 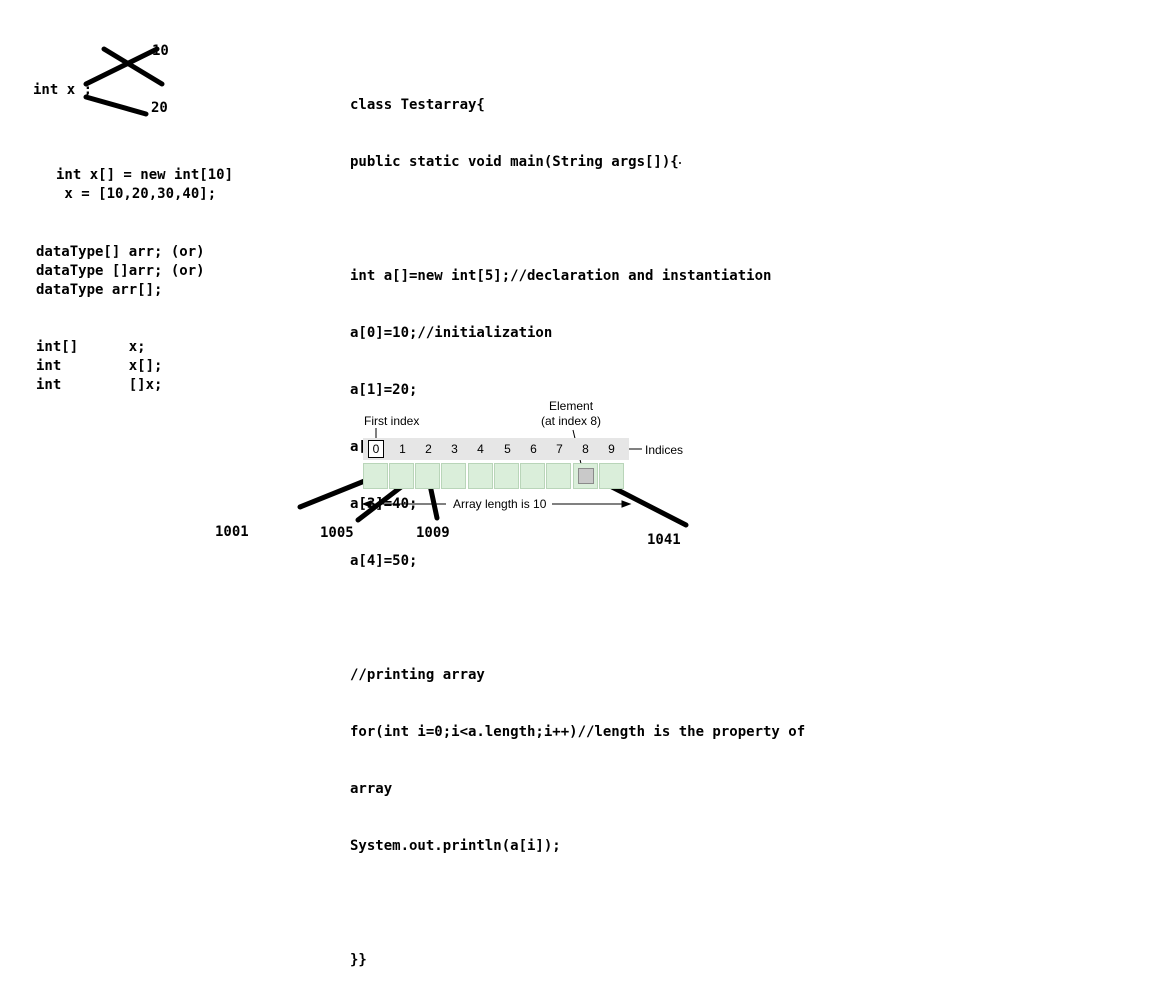 I want to click on index-0: 0, so click(x=376, y=449).